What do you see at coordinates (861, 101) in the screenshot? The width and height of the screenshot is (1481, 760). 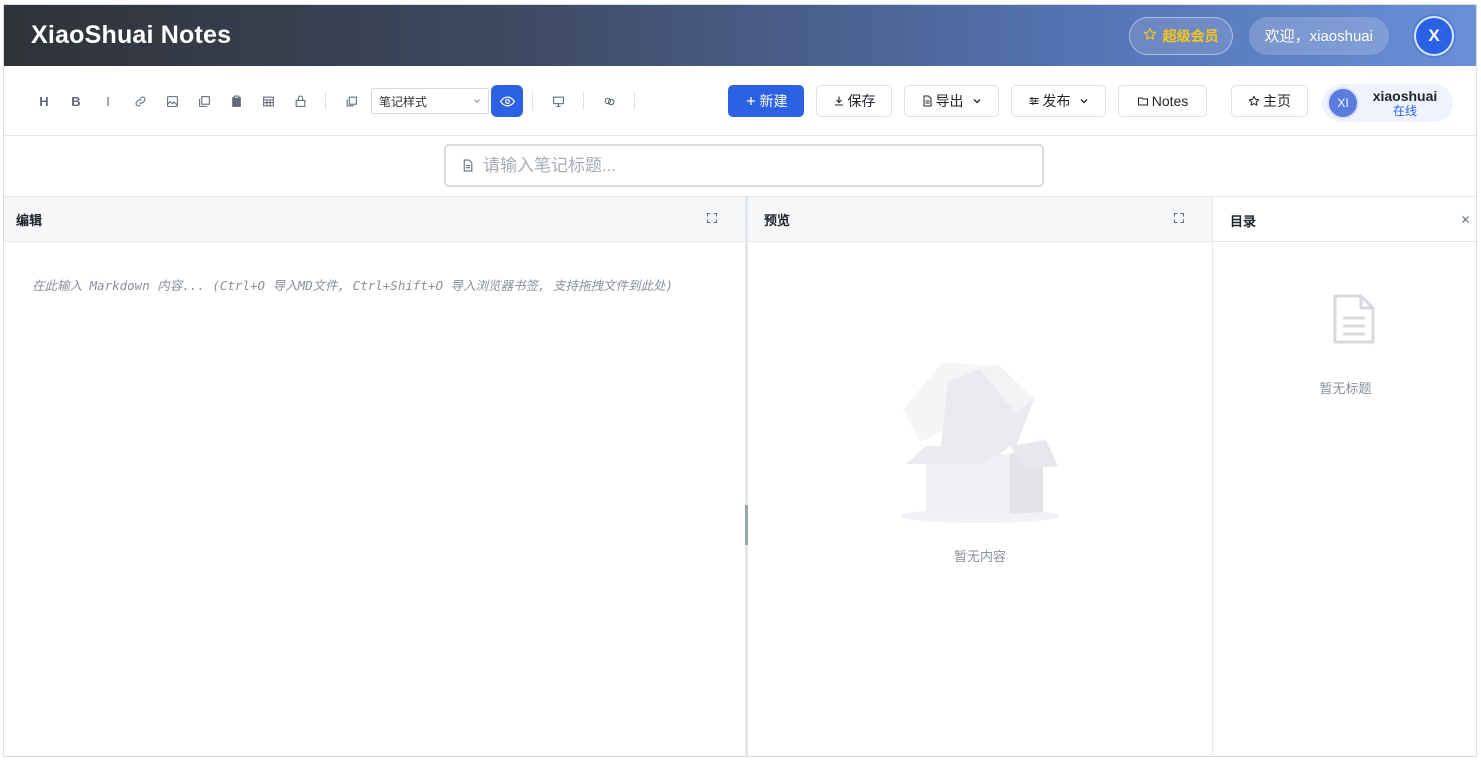 I see `save-label: 保存` at bounding box center [861, 101].